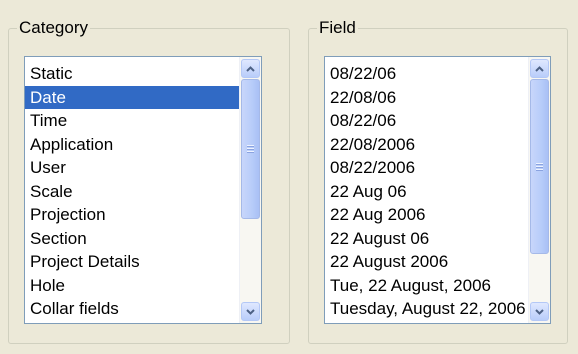 This screenshot has height=354, width=578. Describe the element at coordinates (427, 98) in the screenshot. I see `field-list-item: 22/08/06` at that location.